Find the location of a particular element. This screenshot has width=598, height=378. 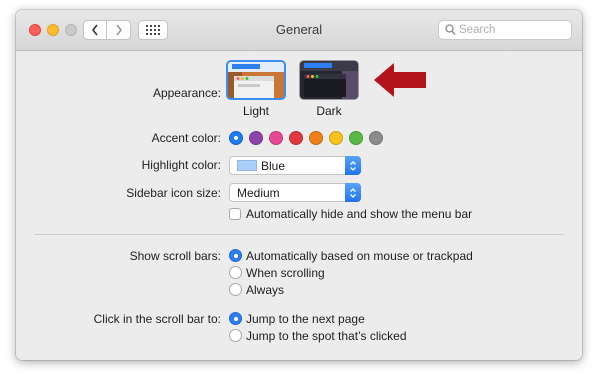

appearance-light-option is located at coordinates (256, 80).